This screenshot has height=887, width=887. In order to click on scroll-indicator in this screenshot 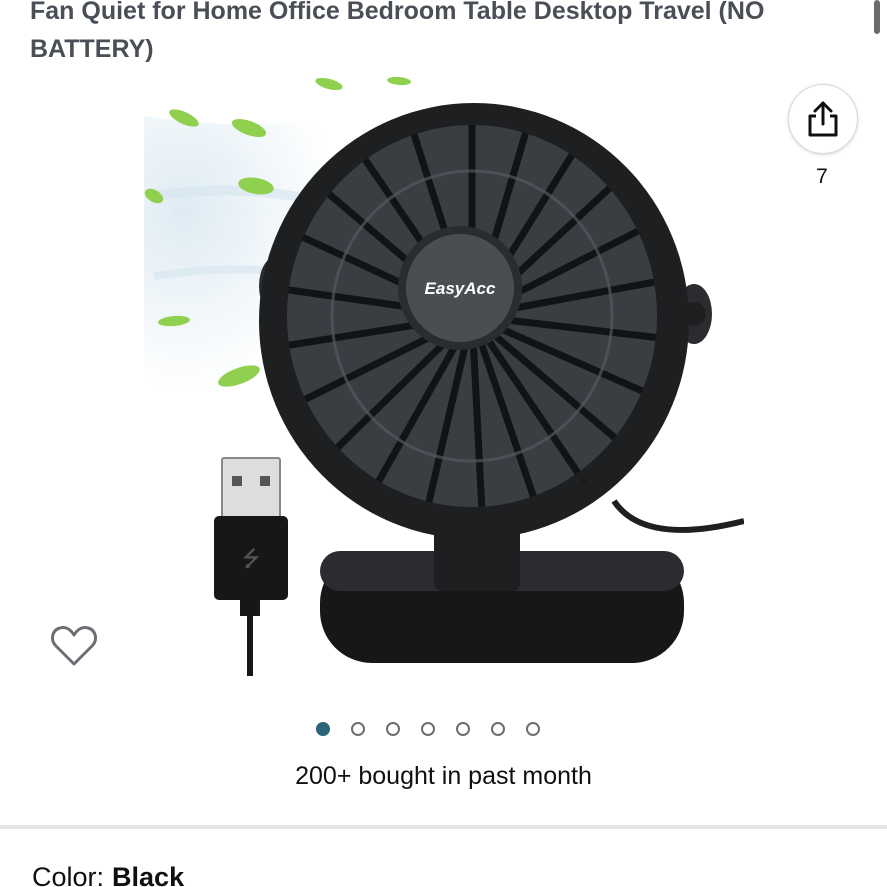, I will do `click(877, 17)`.